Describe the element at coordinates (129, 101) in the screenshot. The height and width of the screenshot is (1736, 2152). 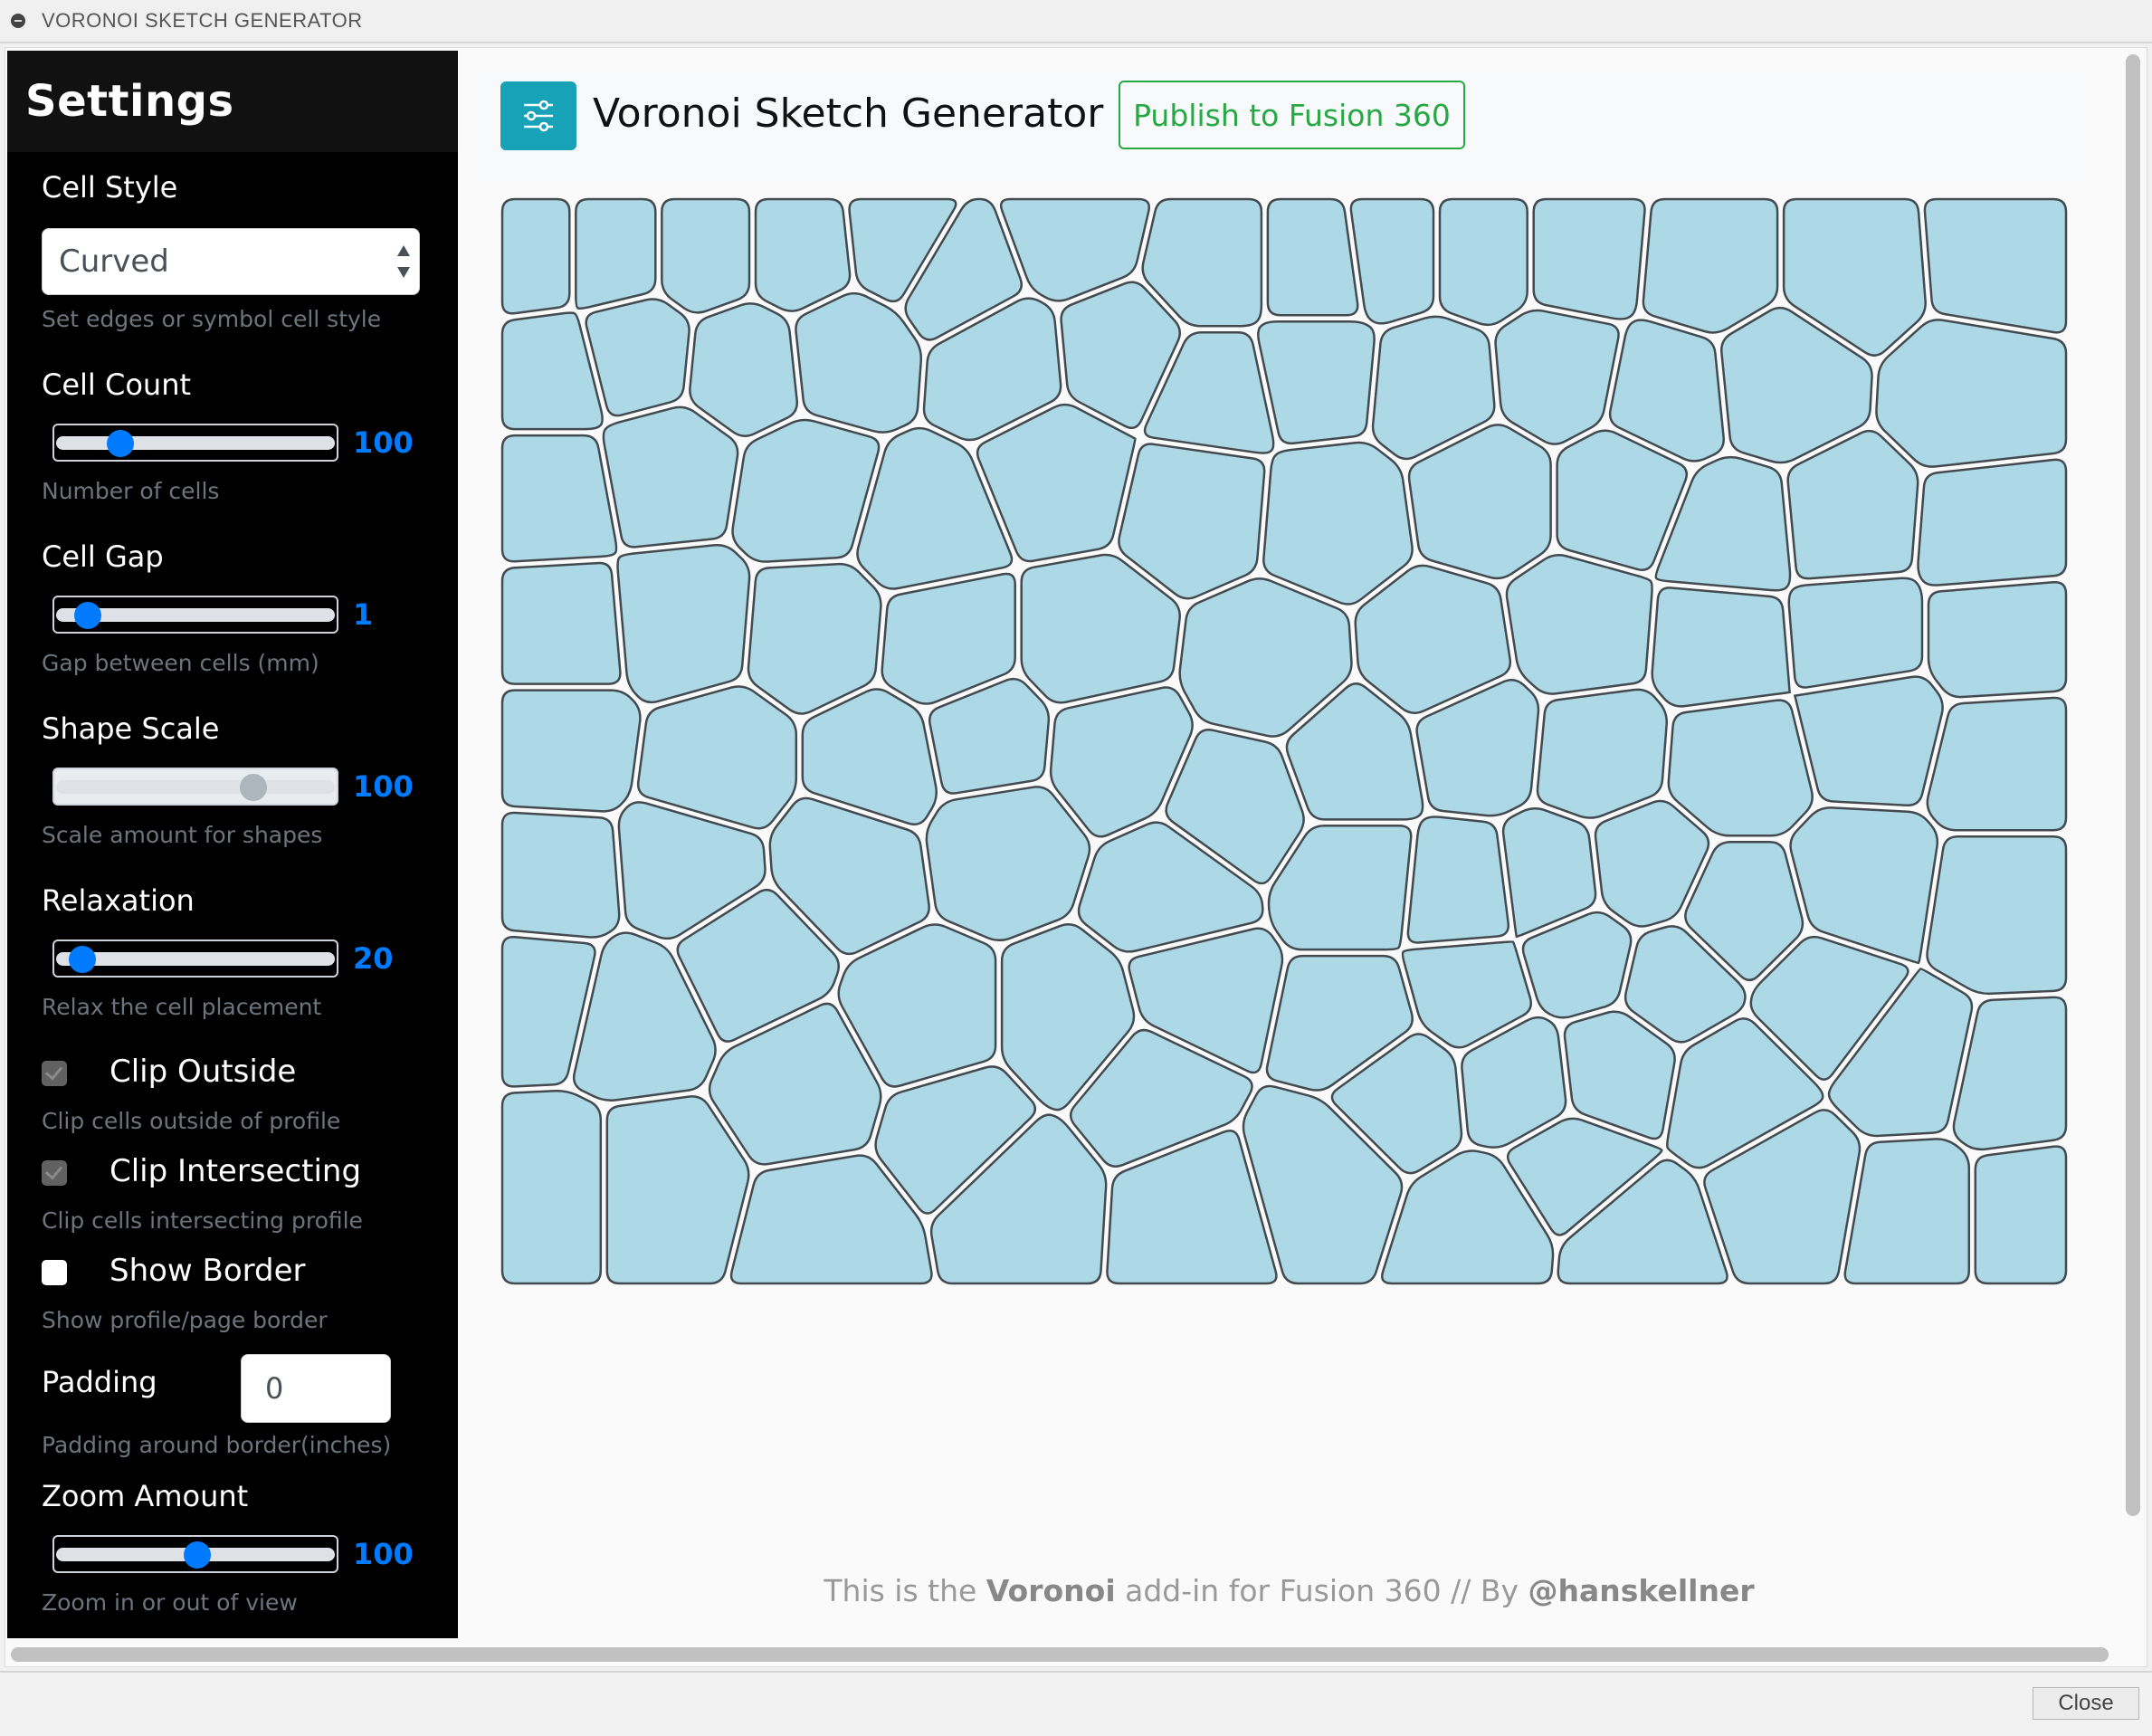
I see `settings-title: Settings` at that location.